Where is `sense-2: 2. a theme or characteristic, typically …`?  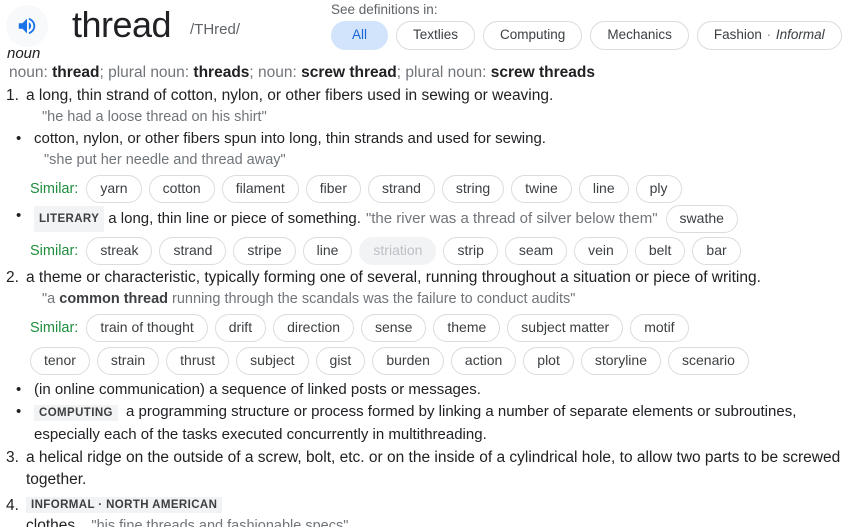
sense-2: 2. a theme or characteristic, typically … is located at coordinates (427, 288).